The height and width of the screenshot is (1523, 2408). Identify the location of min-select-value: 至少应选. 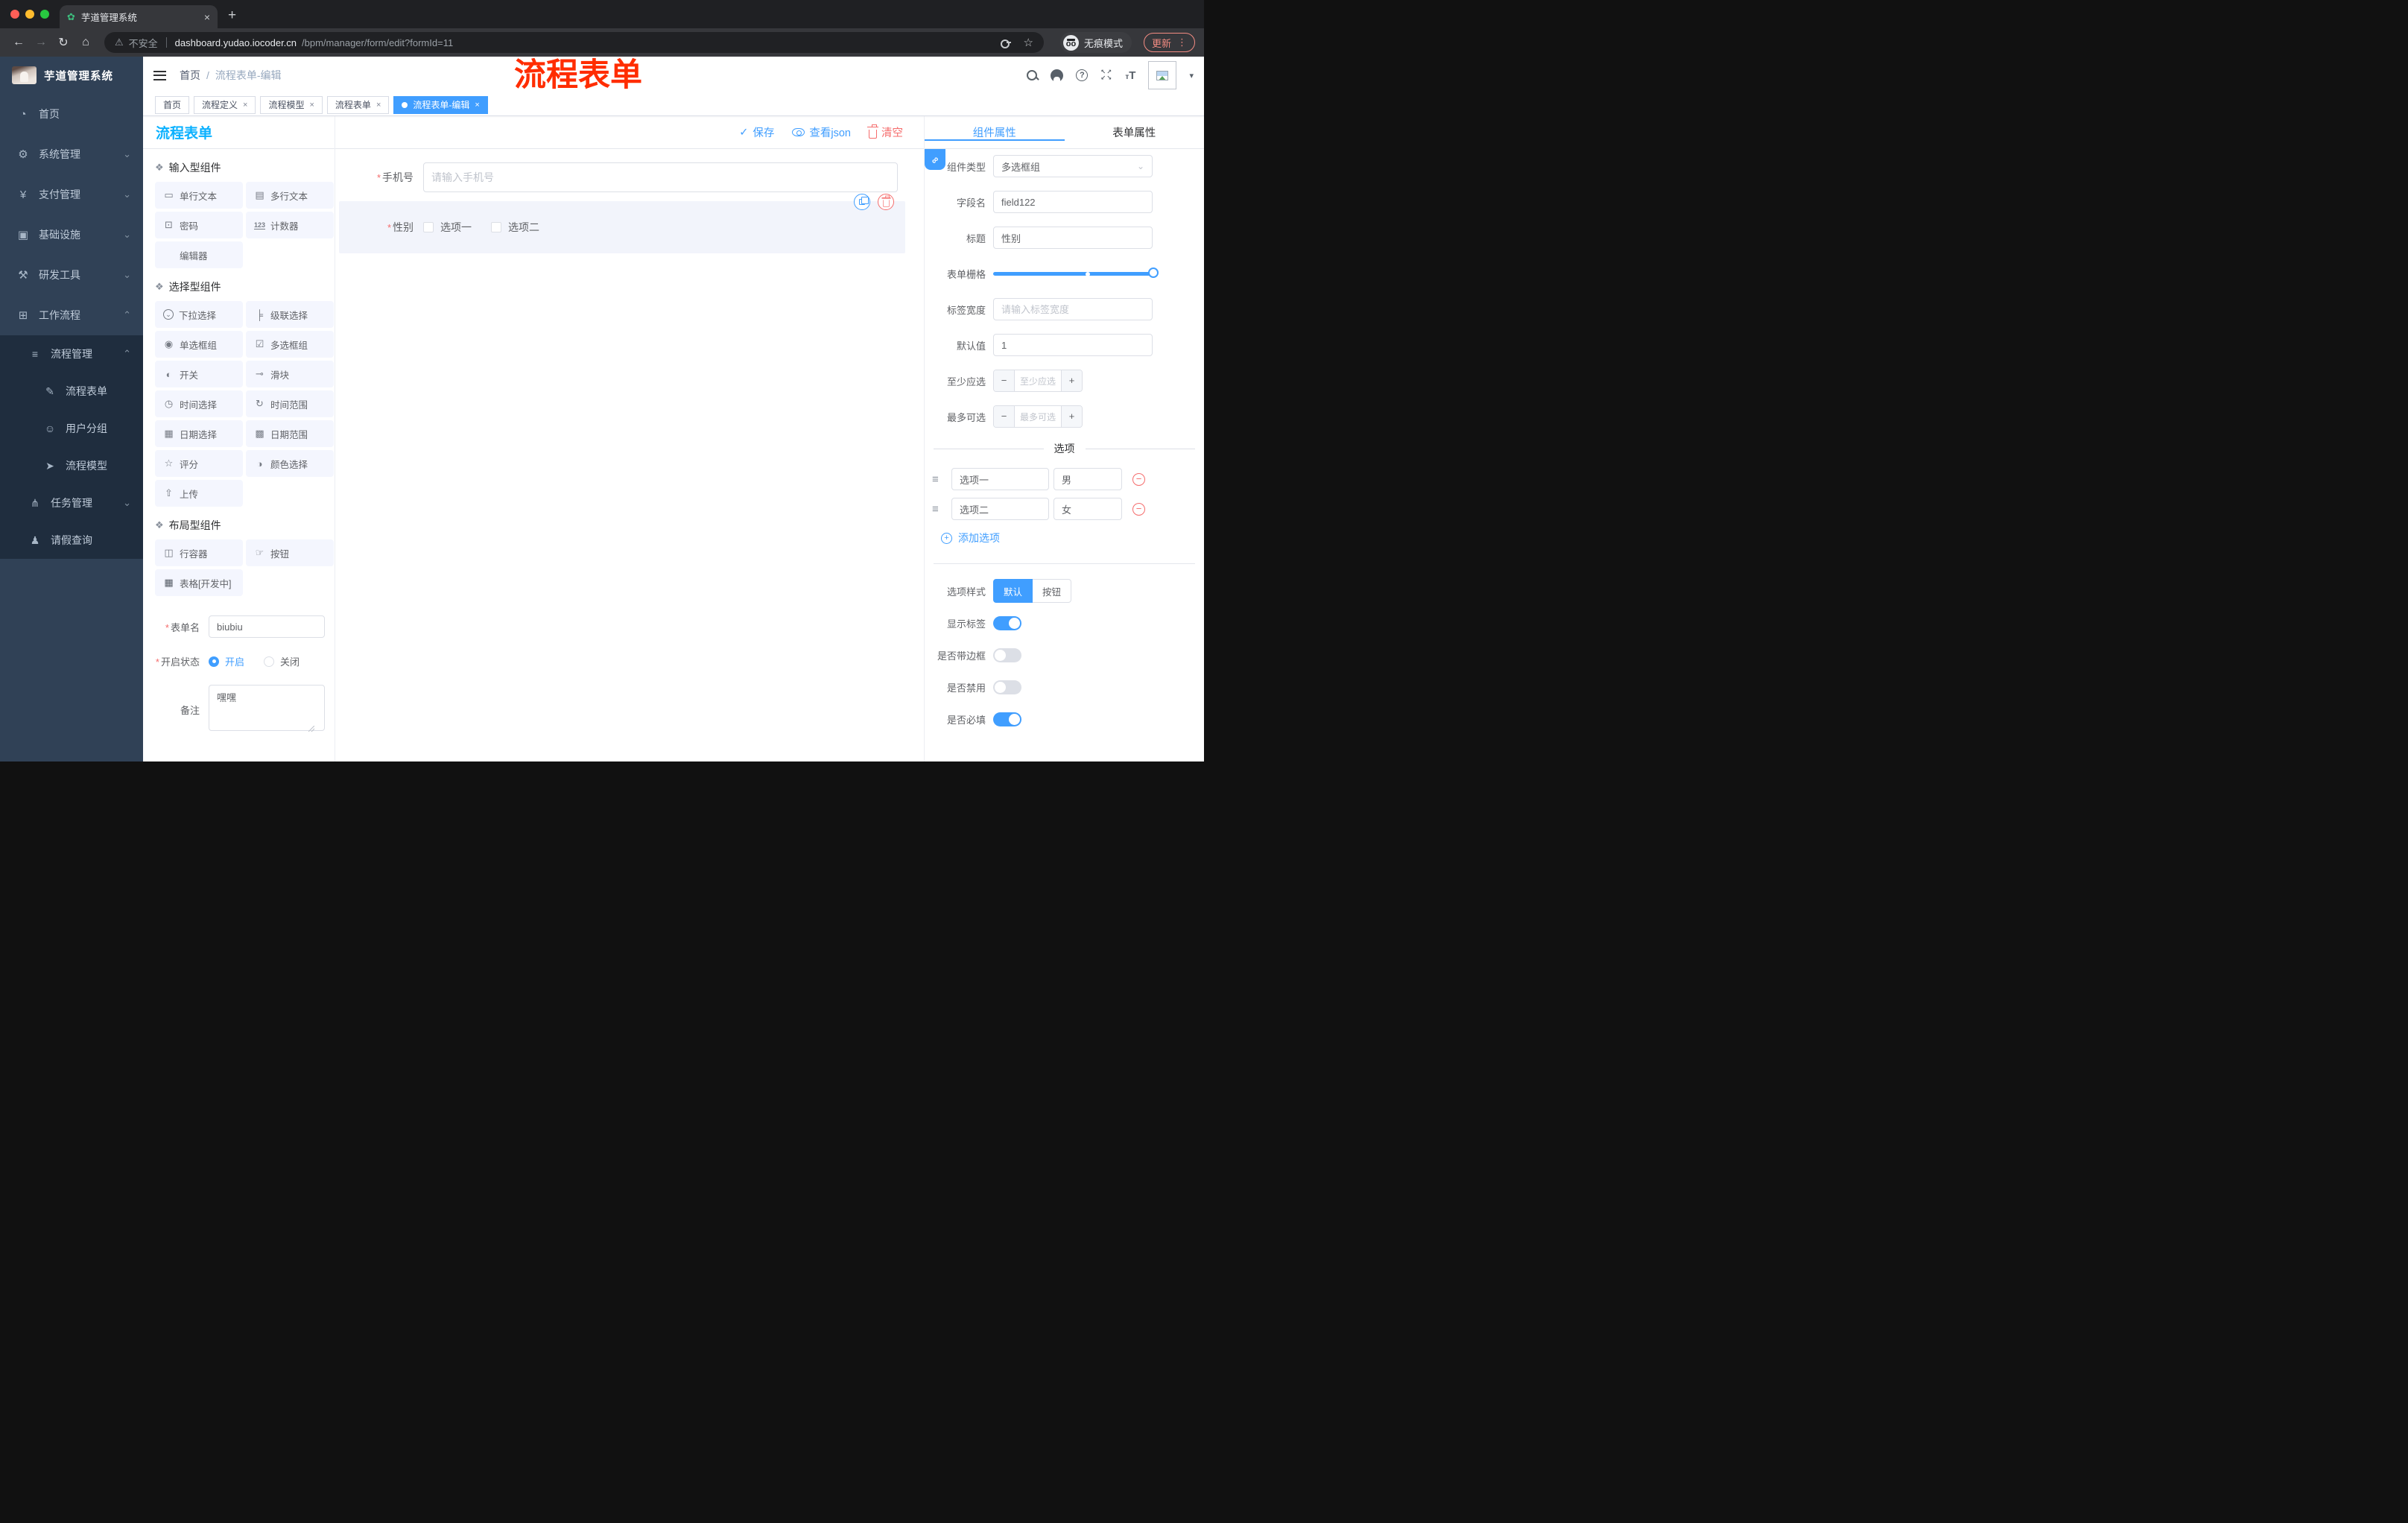
(1038, 381).